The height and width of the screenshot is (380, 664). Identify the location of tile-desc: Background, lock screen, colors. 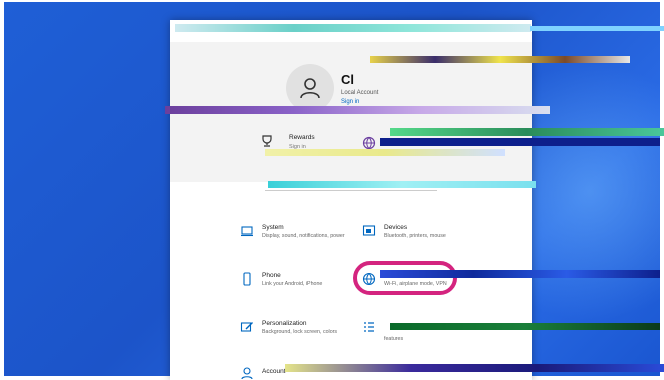
(300, 332).